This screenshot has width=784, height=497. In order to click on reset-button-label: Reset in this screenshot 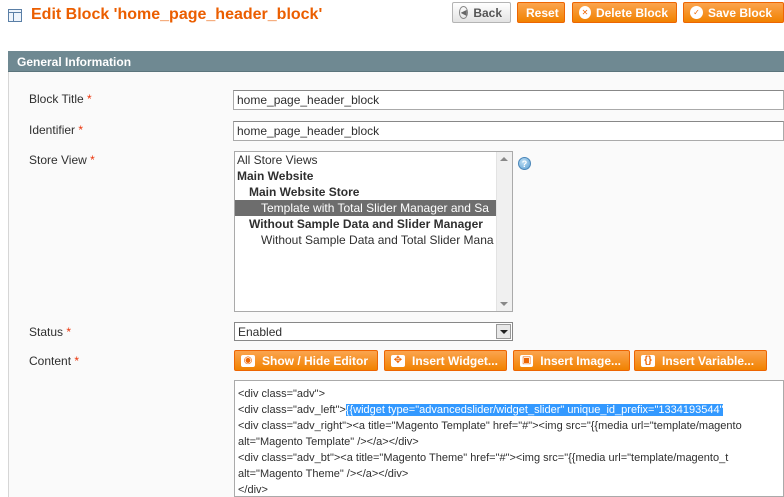, I will do `click(542, 12)`.